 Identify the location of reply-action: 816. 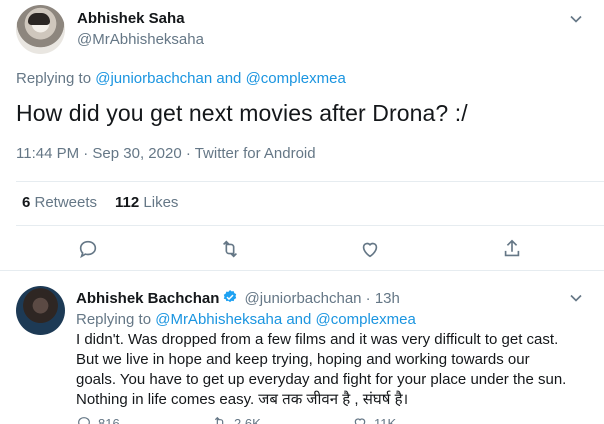
(98, 419).